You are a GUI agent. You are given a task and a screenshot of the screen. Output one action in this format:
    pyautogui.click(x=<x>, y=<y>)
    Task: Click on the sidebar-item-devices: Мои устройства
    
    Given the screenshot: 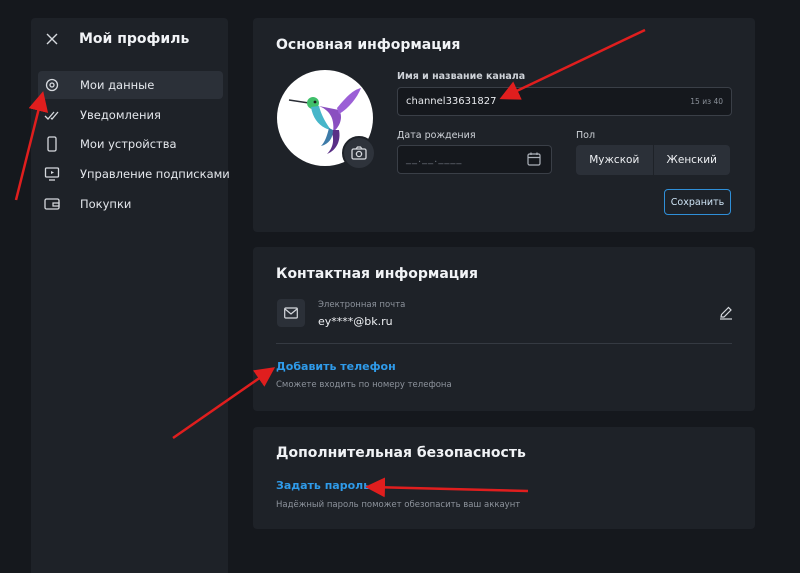 What is the action you would take?
    pyautogui.click(x=130, y=144)
    